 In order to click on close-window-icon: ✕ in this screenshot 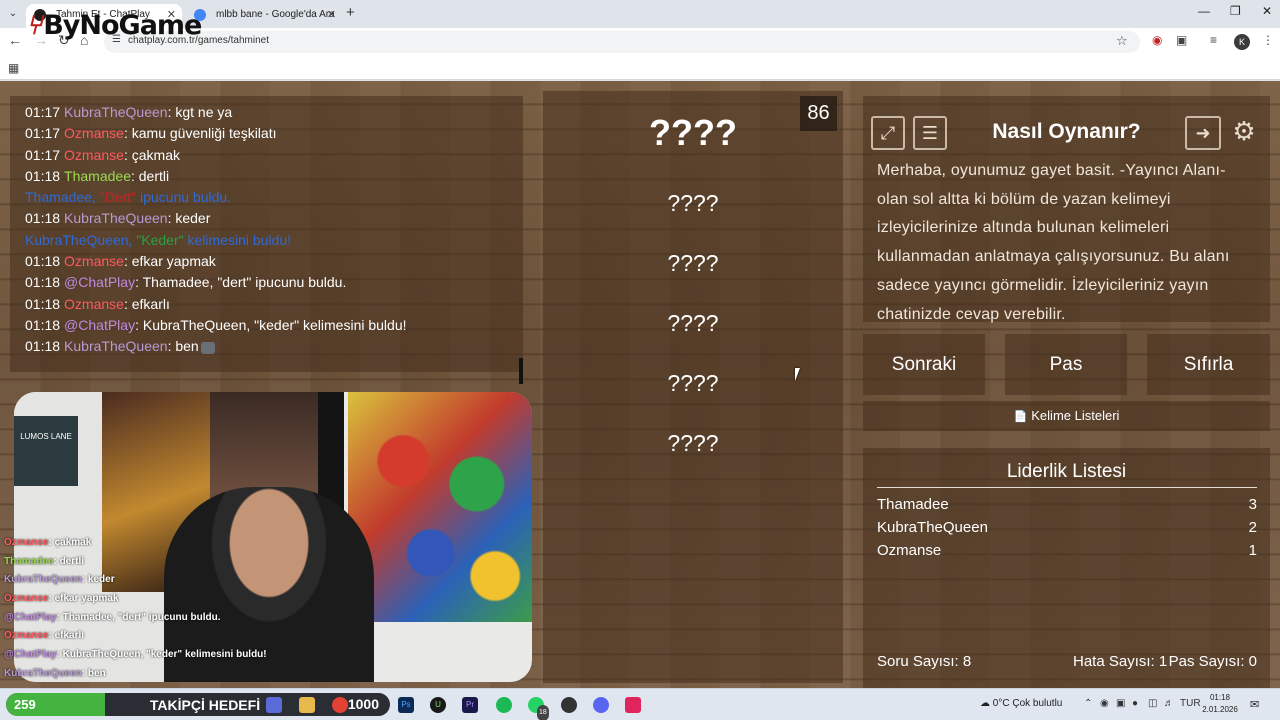, I will do `click(1267, 11)`.